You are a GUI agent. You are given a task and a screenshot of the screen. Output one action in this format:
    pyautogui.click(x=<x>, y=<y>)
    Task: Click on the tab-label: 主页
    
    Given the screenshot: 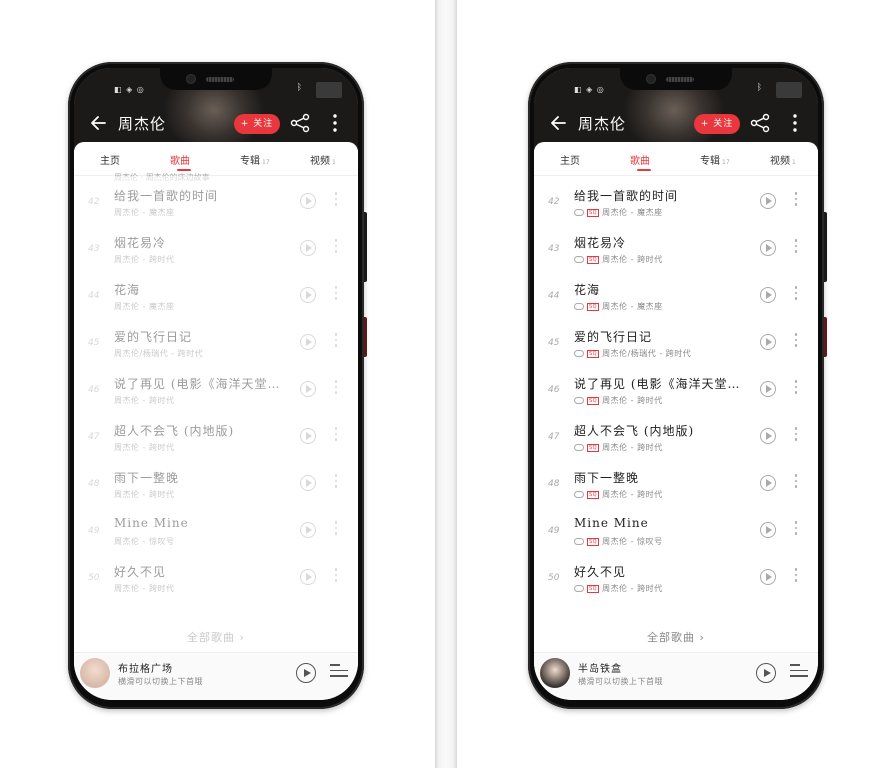 What is the action you would take?
    pyautogui.click(x=570, y=161)
    